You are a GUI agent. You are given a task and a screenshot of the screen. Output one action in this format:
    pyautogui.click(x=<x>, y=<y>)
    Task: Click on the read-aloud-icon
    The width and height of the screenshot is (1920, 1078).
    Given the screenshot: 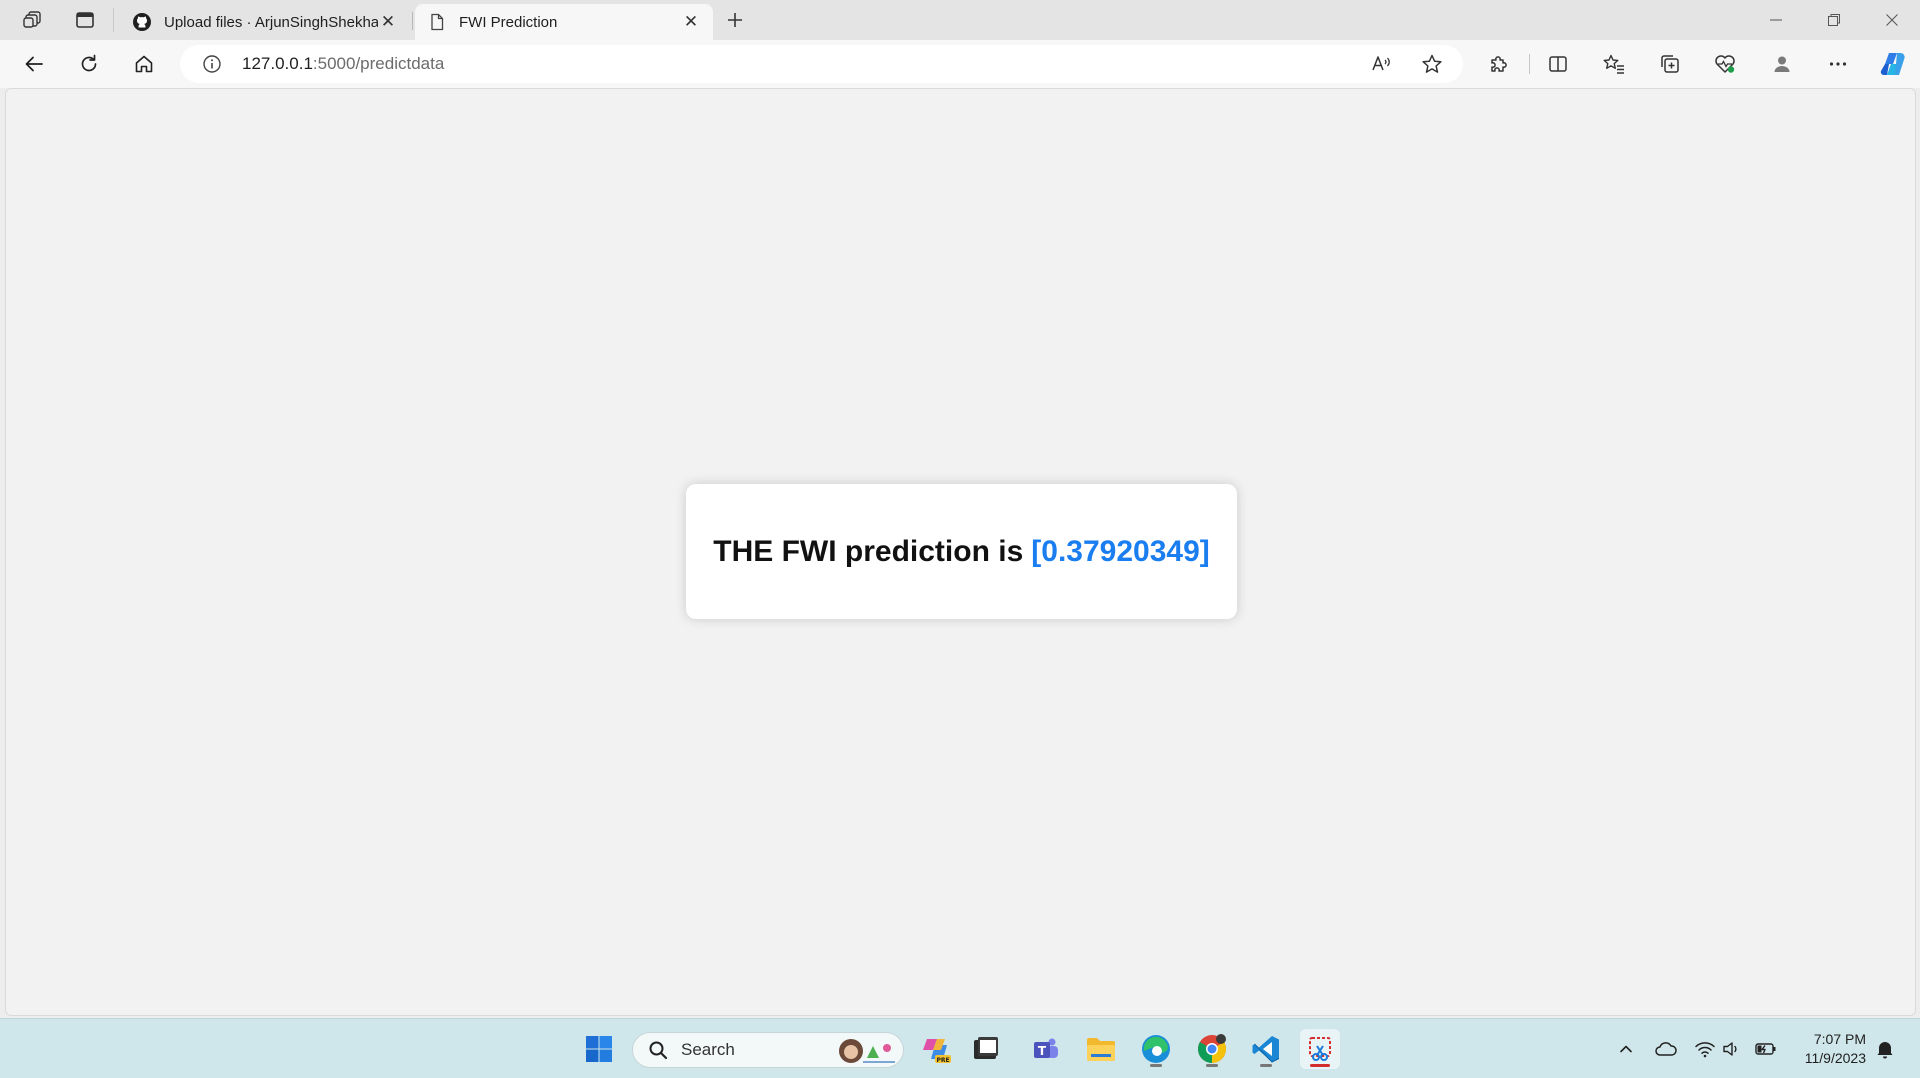 What is the action you would take?
    pyautogui.click(x=1381, y=63)
    